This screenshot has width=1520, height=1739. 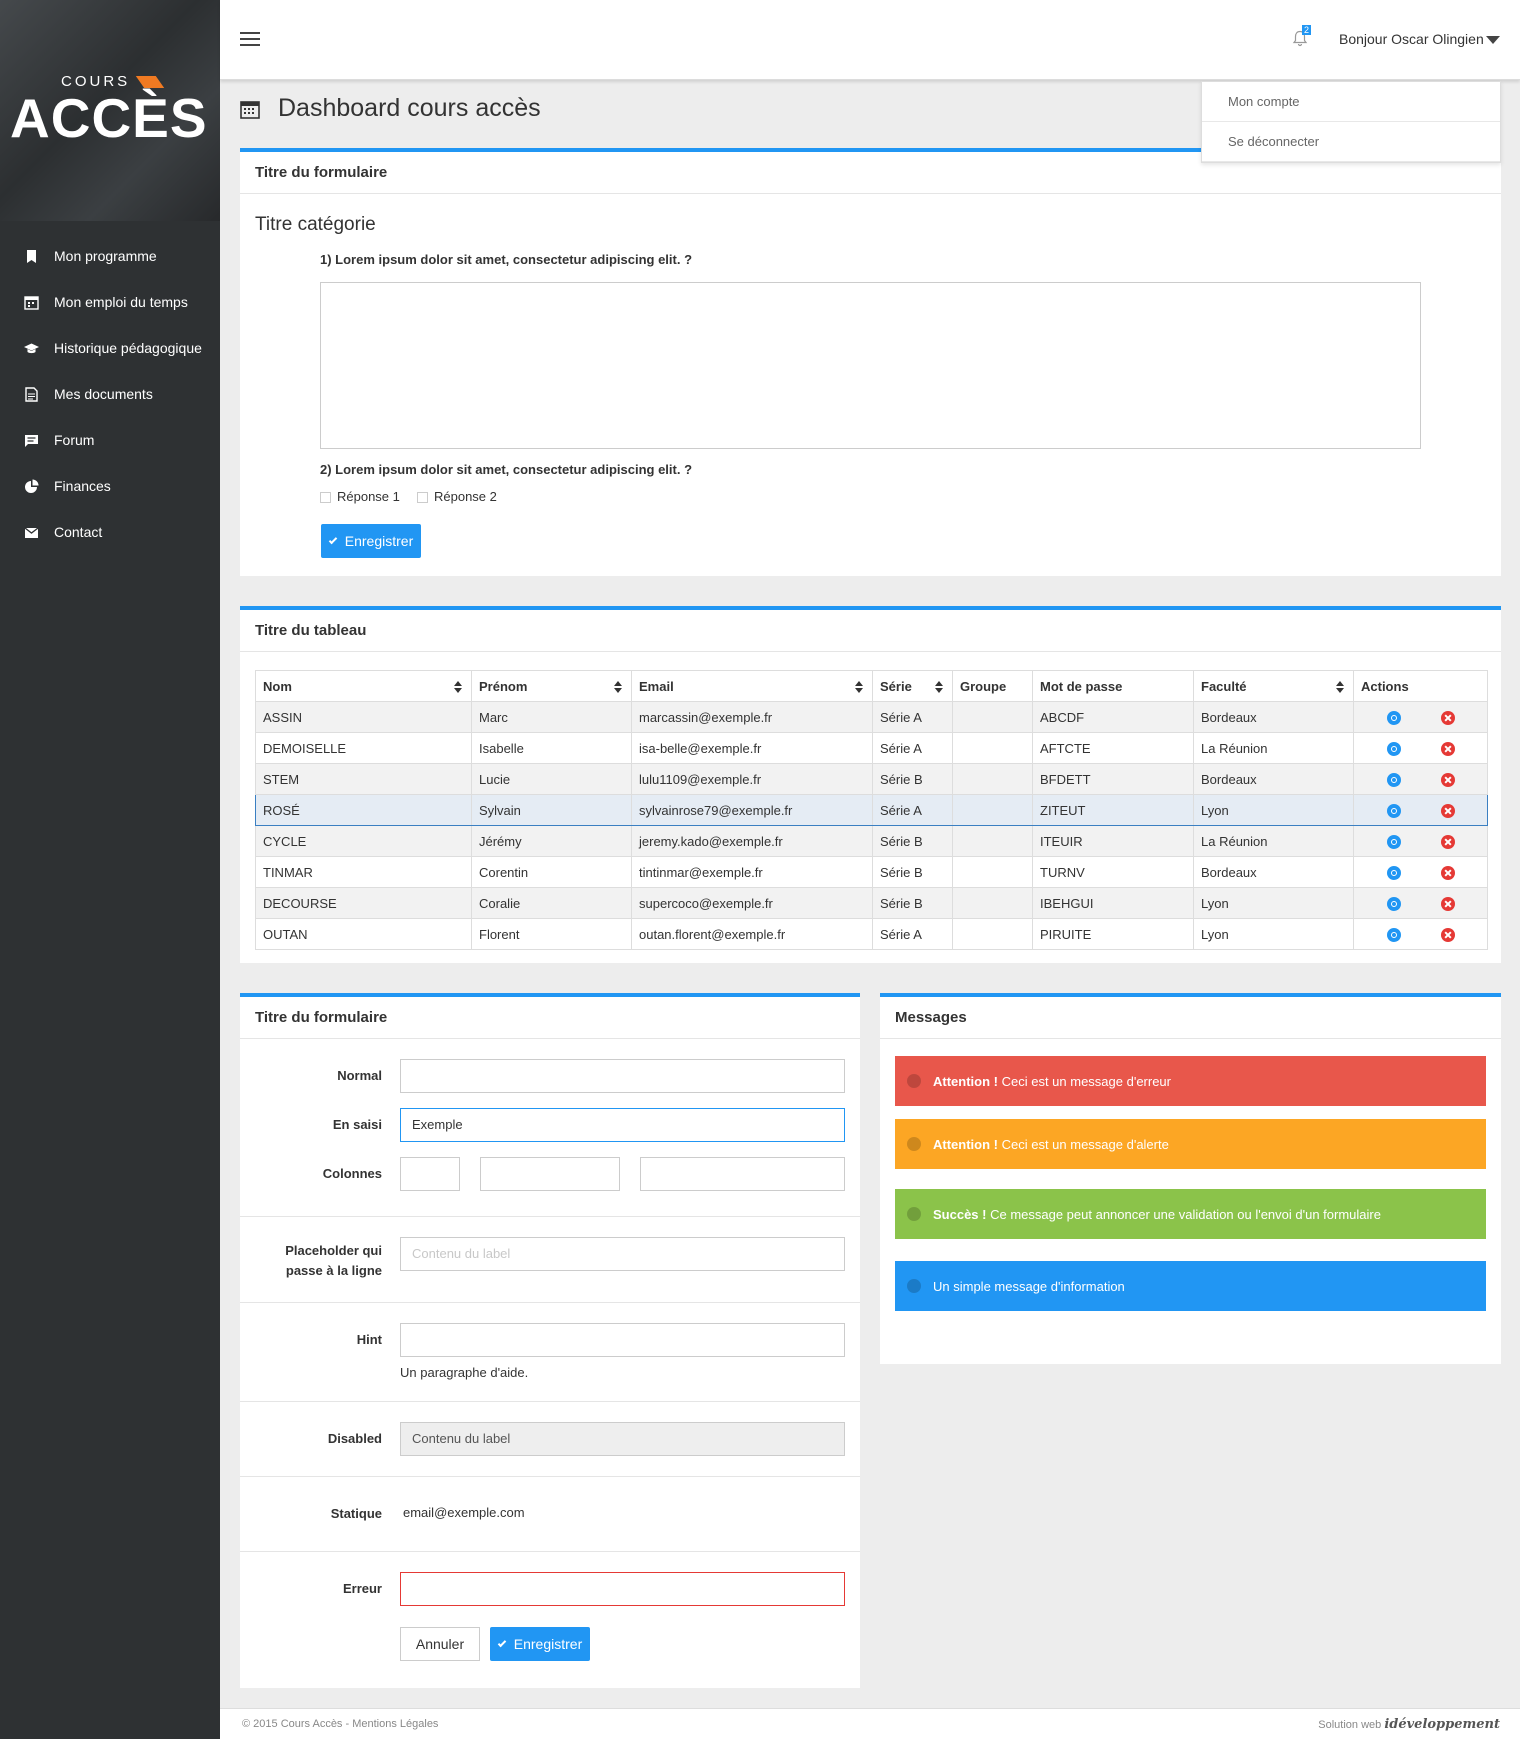 I want to click on sidebar-item-emploi: Mon emploi du temps, so click(x=110, y=302).